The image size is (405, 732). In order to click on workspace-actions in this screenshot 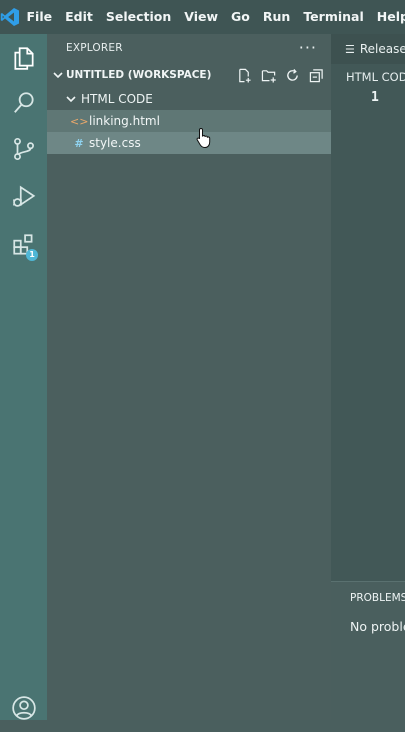, I will do `click(283, 75)`.